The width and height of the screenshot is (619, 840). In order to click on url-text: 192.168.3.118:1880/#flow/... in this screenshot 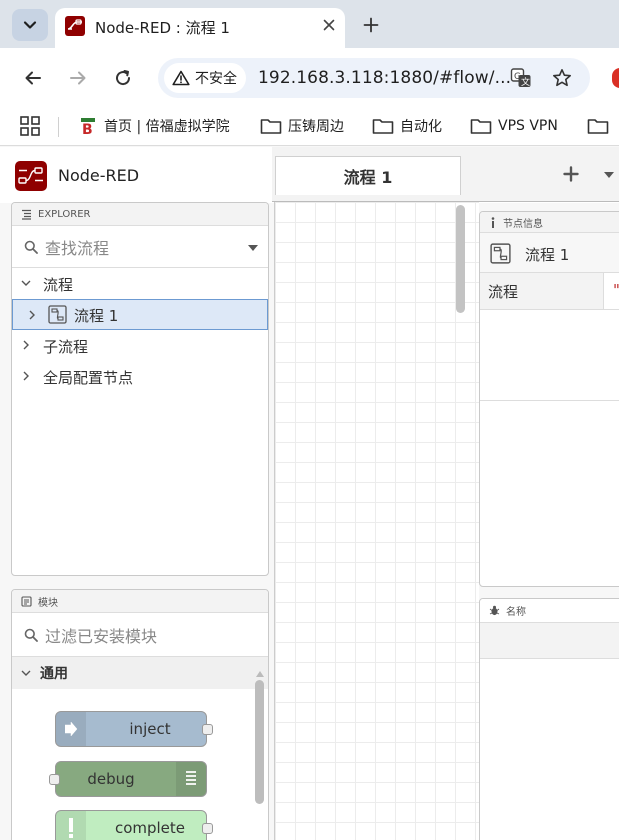, I will do `click(384, 78)`.